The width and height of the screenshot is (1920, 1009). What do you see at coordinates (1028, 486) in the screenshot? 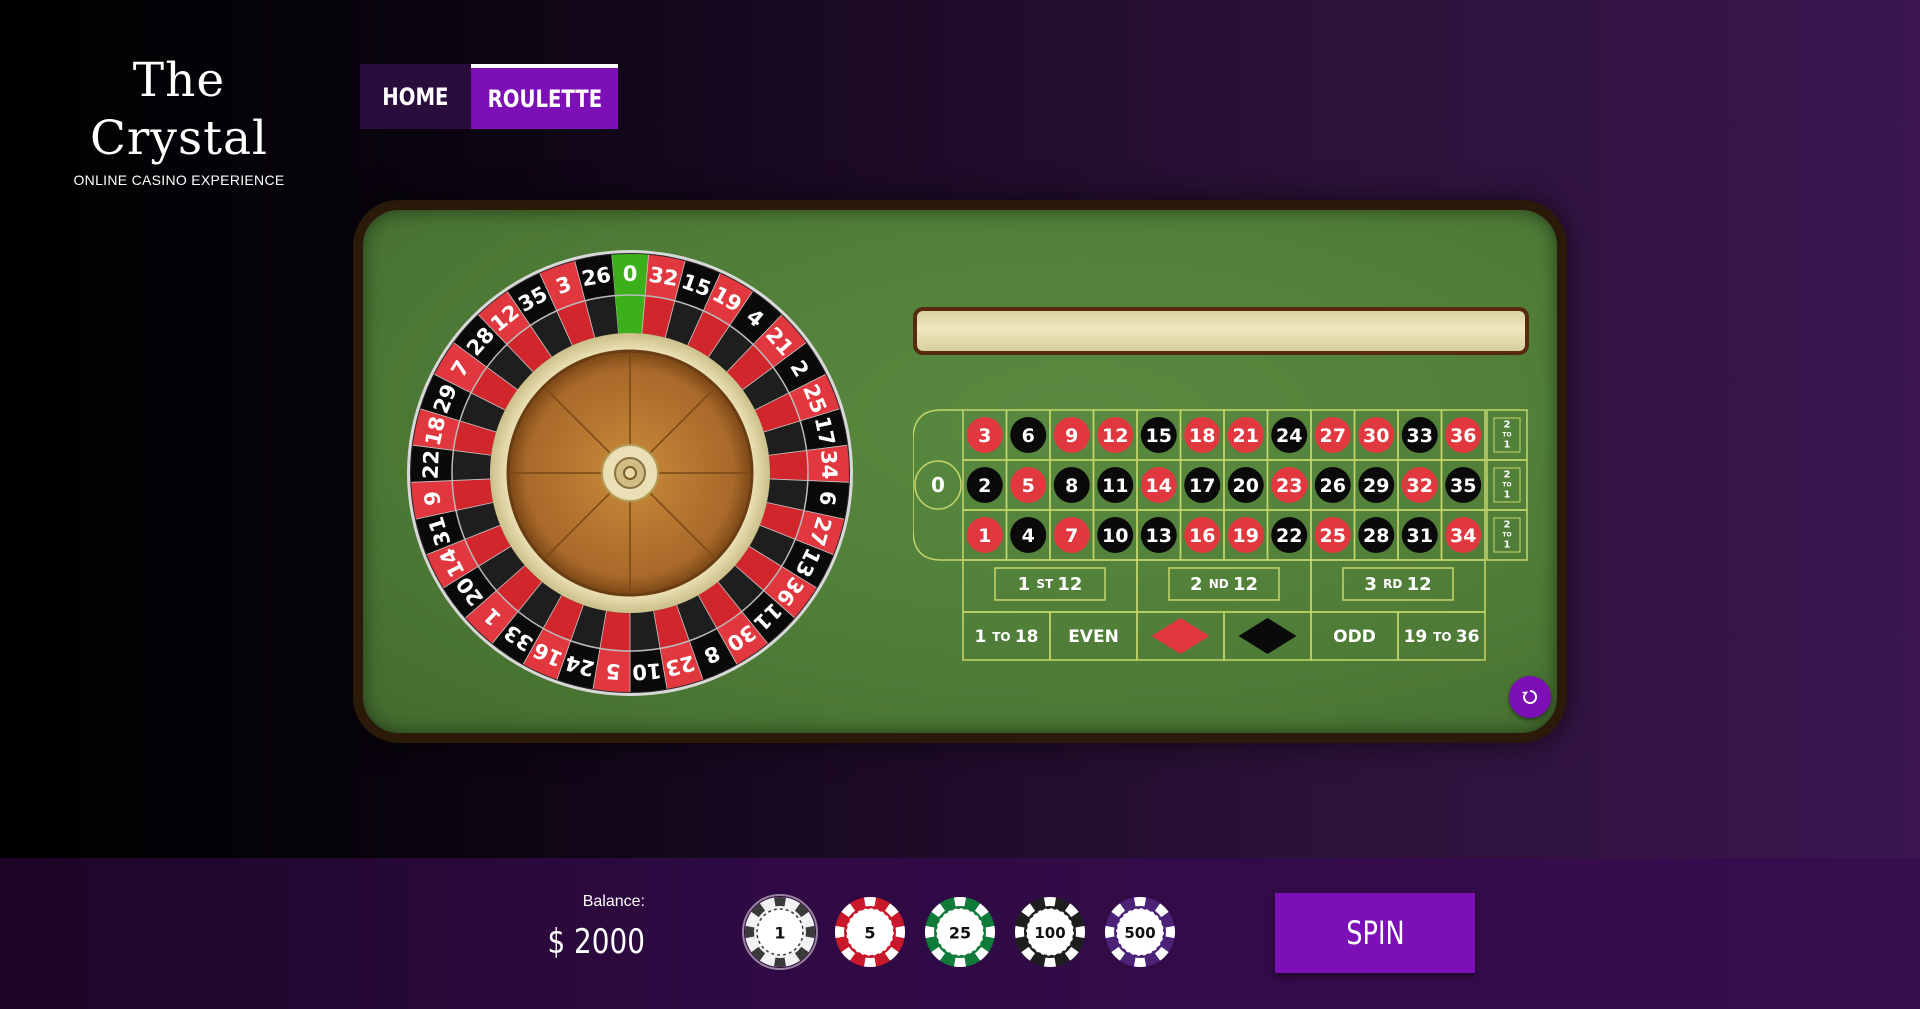
I see `number-label: 5` at bounding box center [1028, 486].